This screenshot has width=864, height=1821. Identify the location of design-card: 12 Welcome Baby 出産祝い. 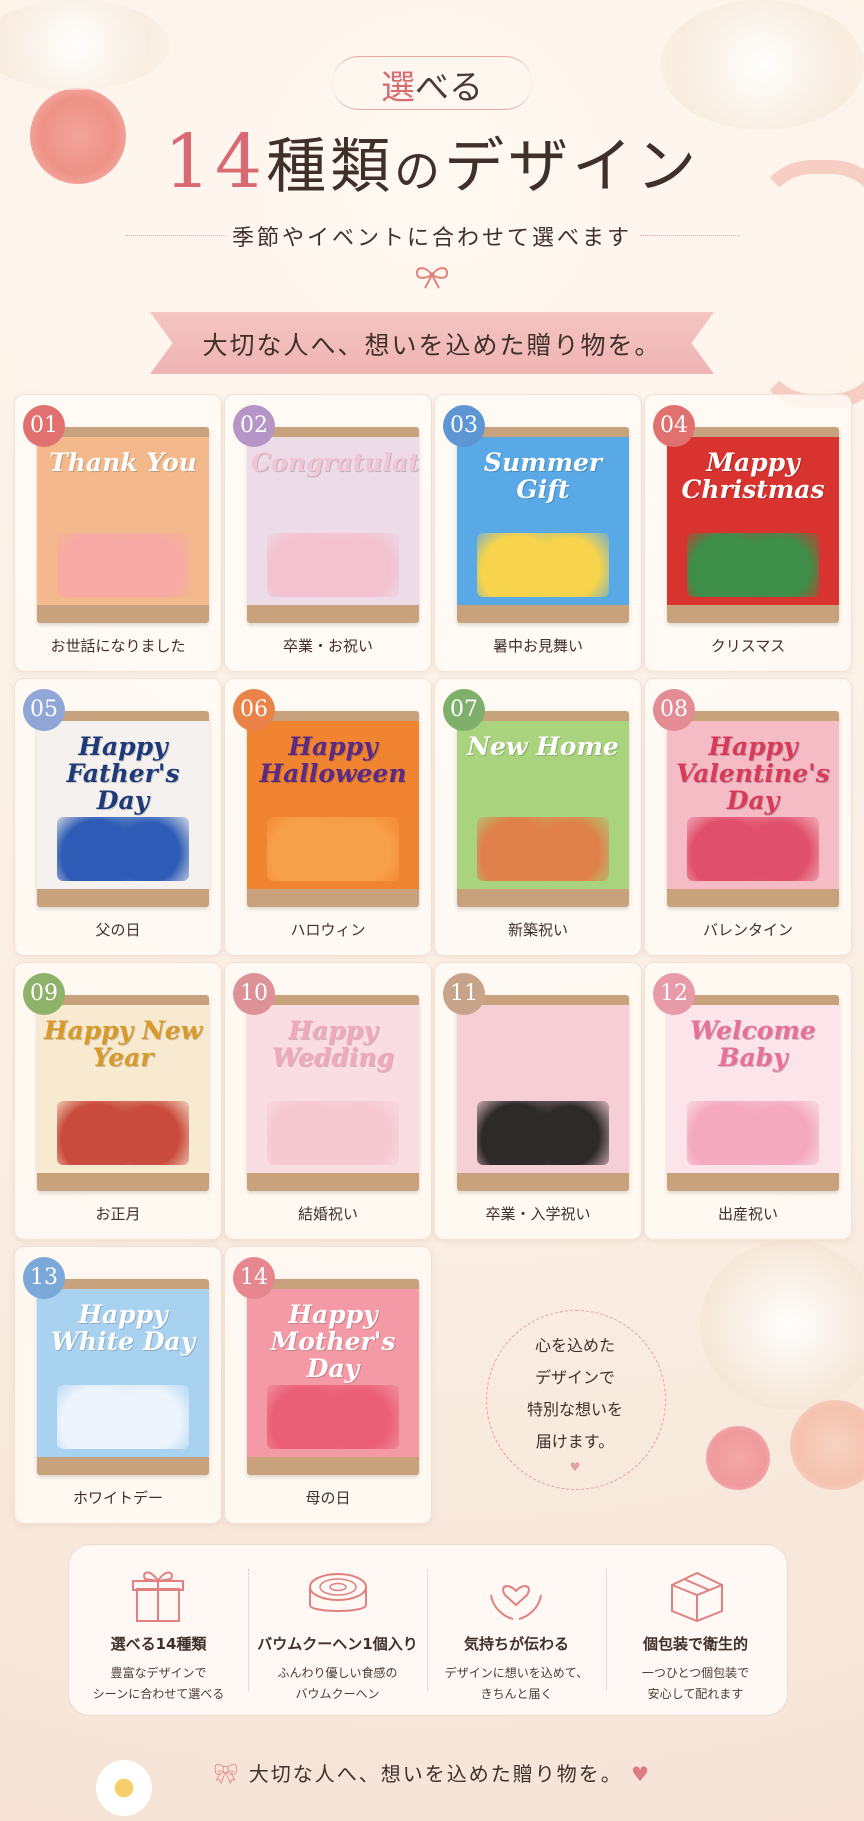
(748, 1101).